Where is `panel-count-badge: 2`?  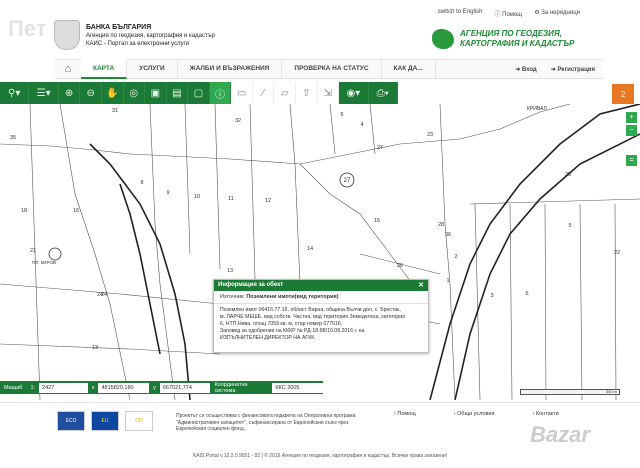 panel-count-badge: 2 is located at coordinates (623, 94).